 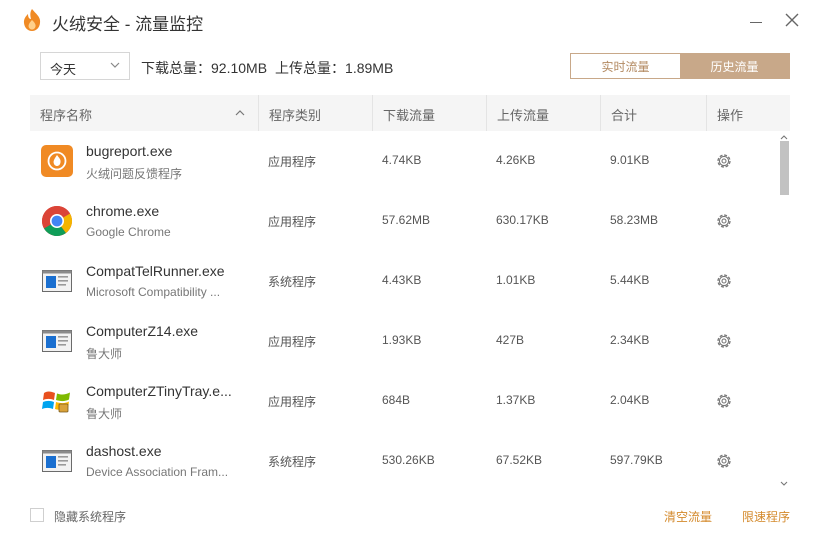 I want to click on download-traffic: 4.43KB, so click(x=402, y=280).